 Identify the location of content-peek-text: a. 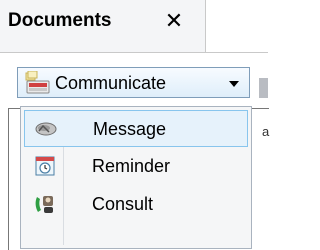
(266, 131).